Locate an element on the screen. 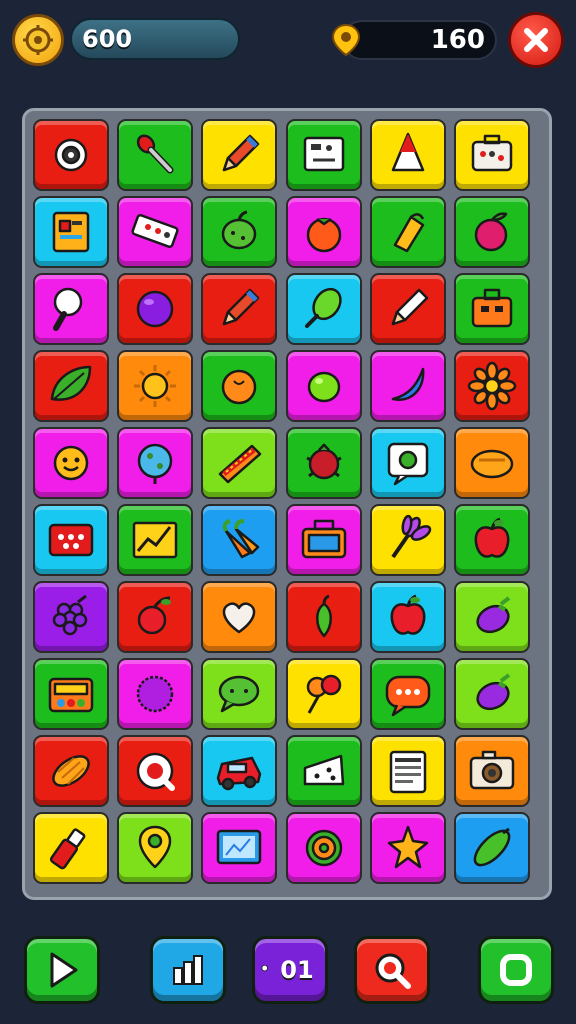  board-tile-grape is located at coordinates (71, 617).